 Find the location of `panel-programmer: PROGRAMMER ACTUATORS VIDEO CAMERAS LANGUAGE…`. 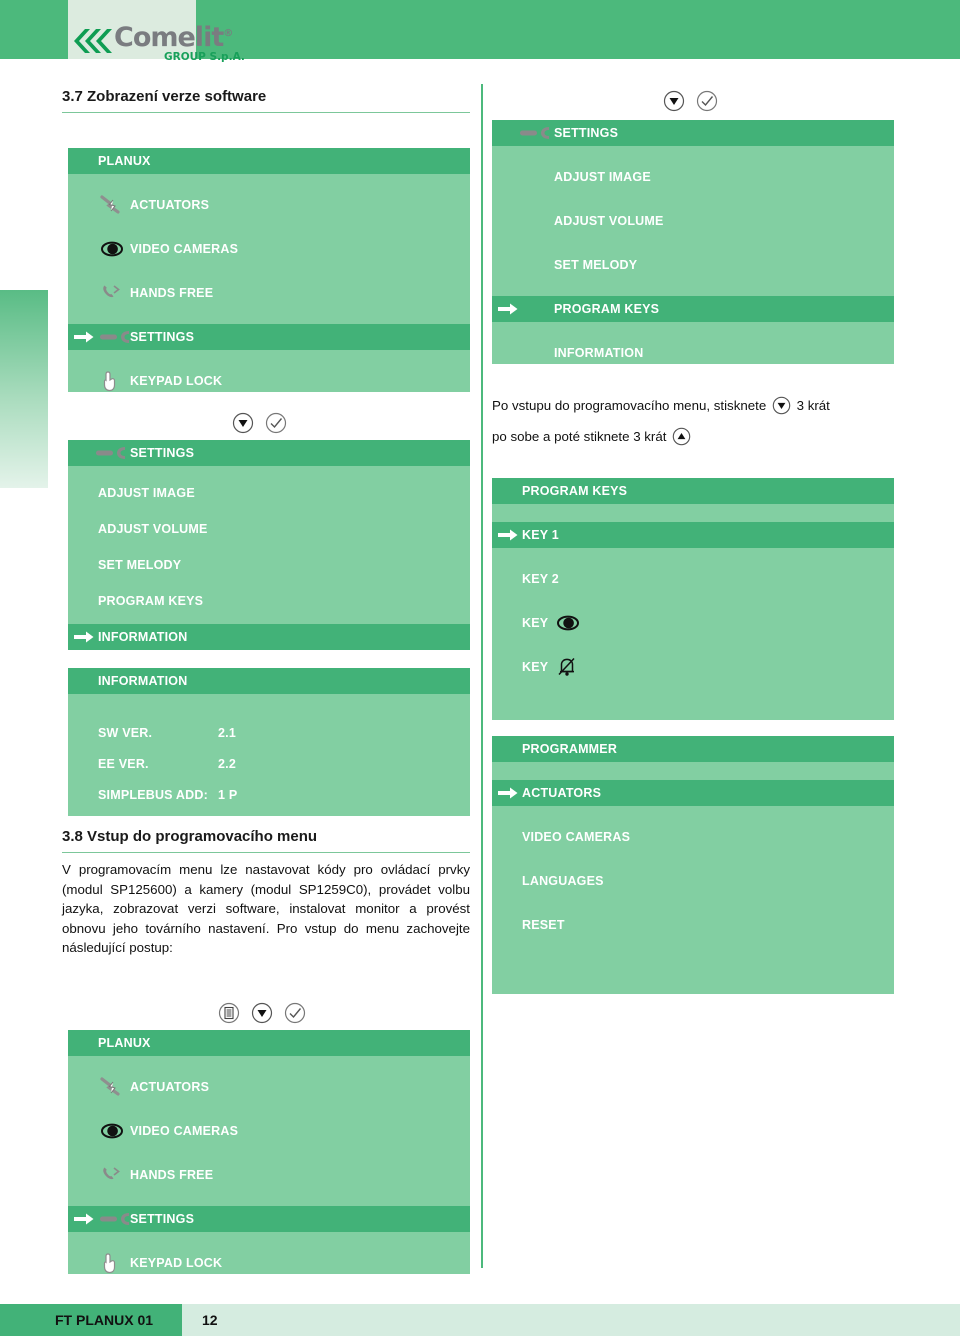

panel-programmer: PROGRAMMER ACTUATORS VIDEO CAMERAS LANGUAGE… is located at coordinates (693, 865).